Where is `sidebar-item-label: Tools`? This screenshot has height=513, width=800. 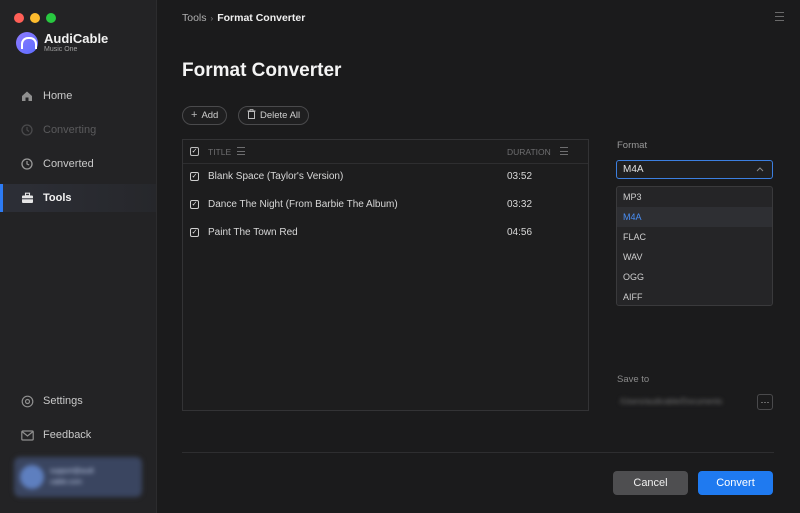 sidebar-item-label: Tools is located at coordinates (57, 198).